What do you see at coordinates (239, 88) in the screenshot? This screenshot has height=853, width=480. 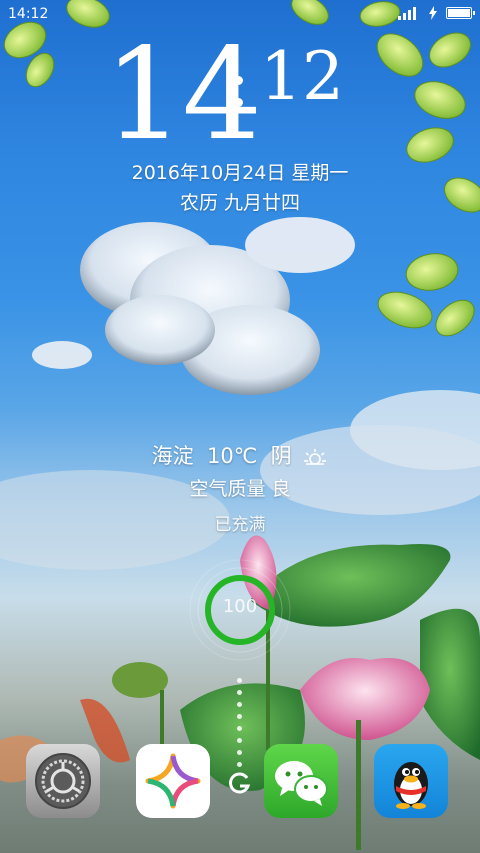 I see `clock-colon` at bounding box center [239, 88].